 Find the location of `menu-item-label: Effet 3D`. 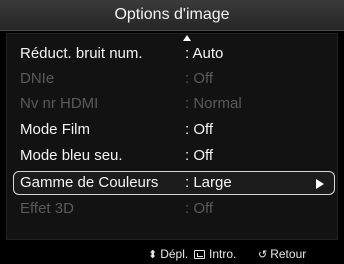

menu-item-label: Effet 3D is located at coordinates (47, 208).